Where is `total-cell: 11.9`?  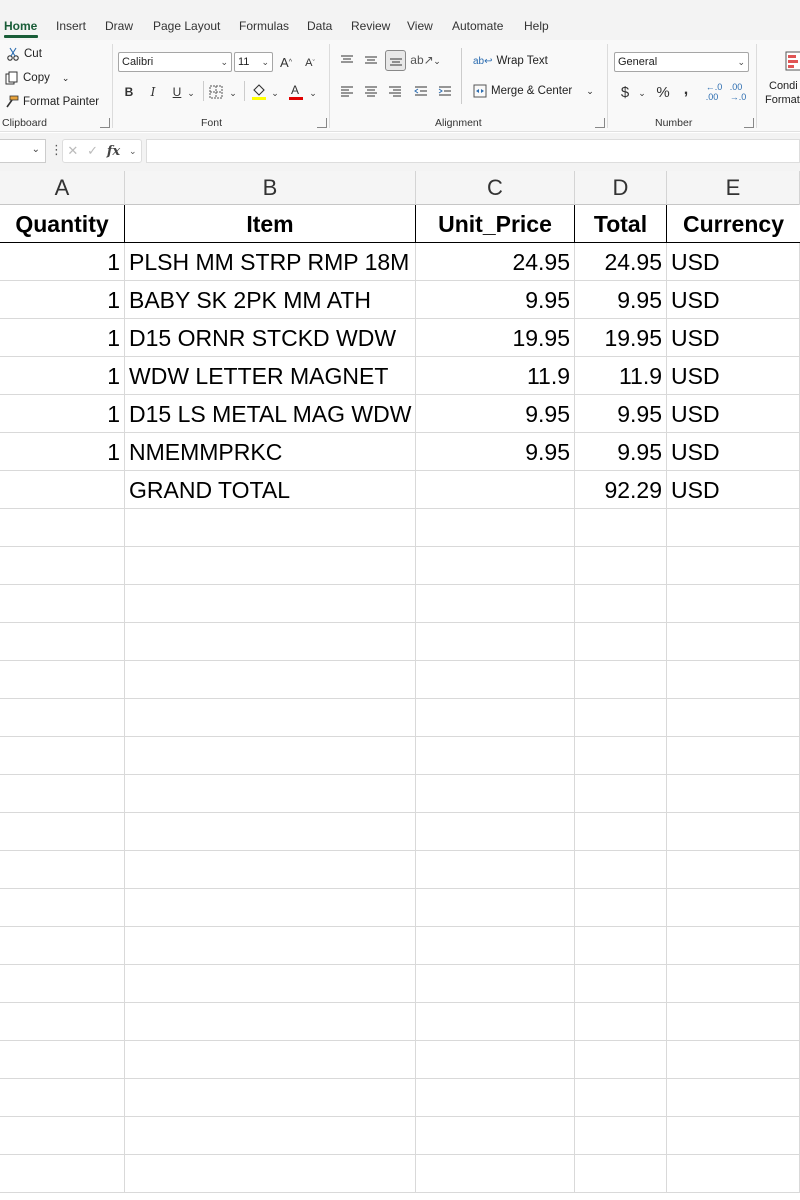 total-cell: 11.9 is located at coordinates (621, 376).